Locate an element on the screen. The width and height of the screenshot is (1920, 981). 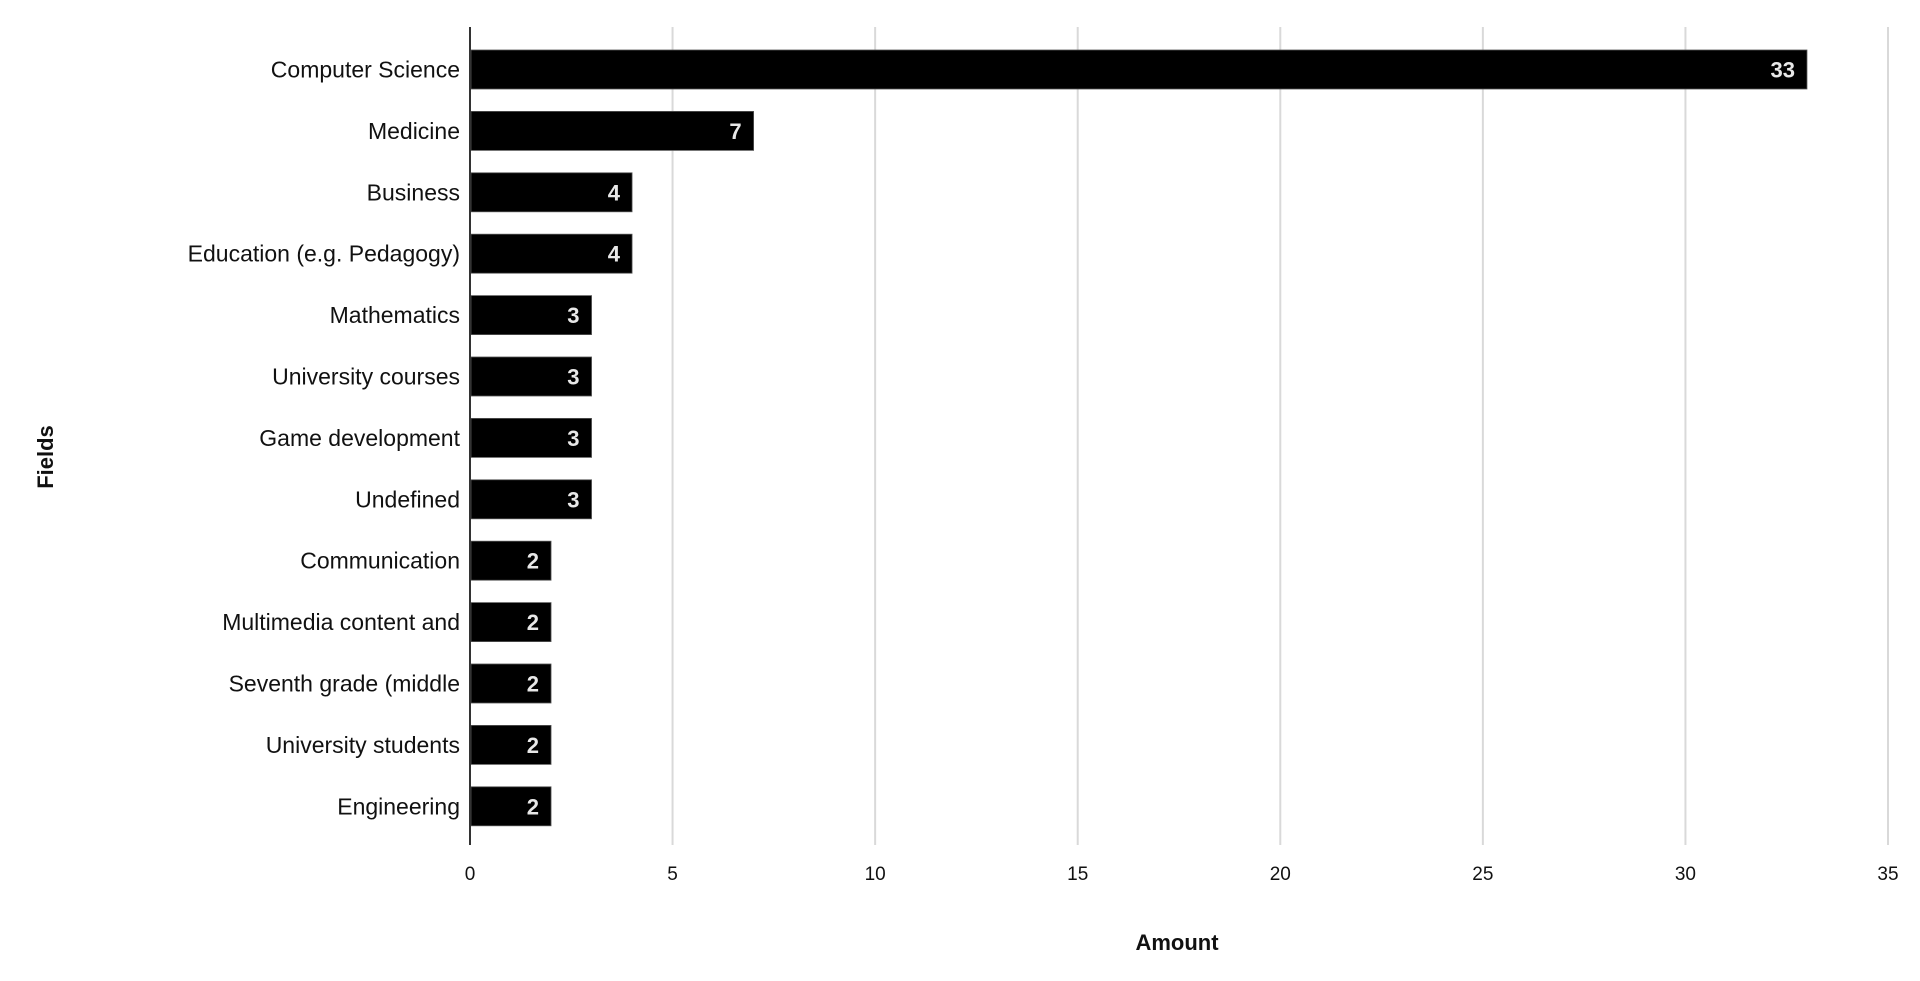
category-label: Medicine is located at coordinates (414, 131).